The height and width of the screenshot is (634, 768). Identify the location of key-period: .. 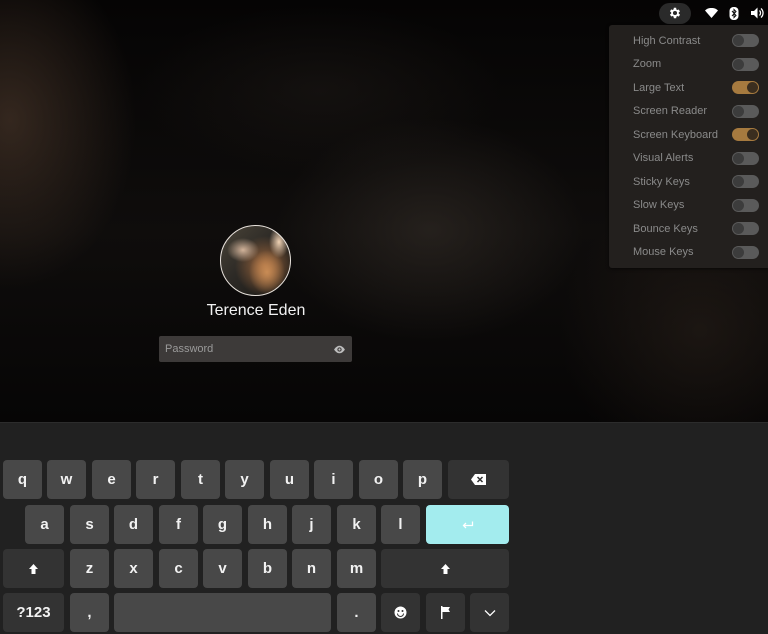
(356, 612).